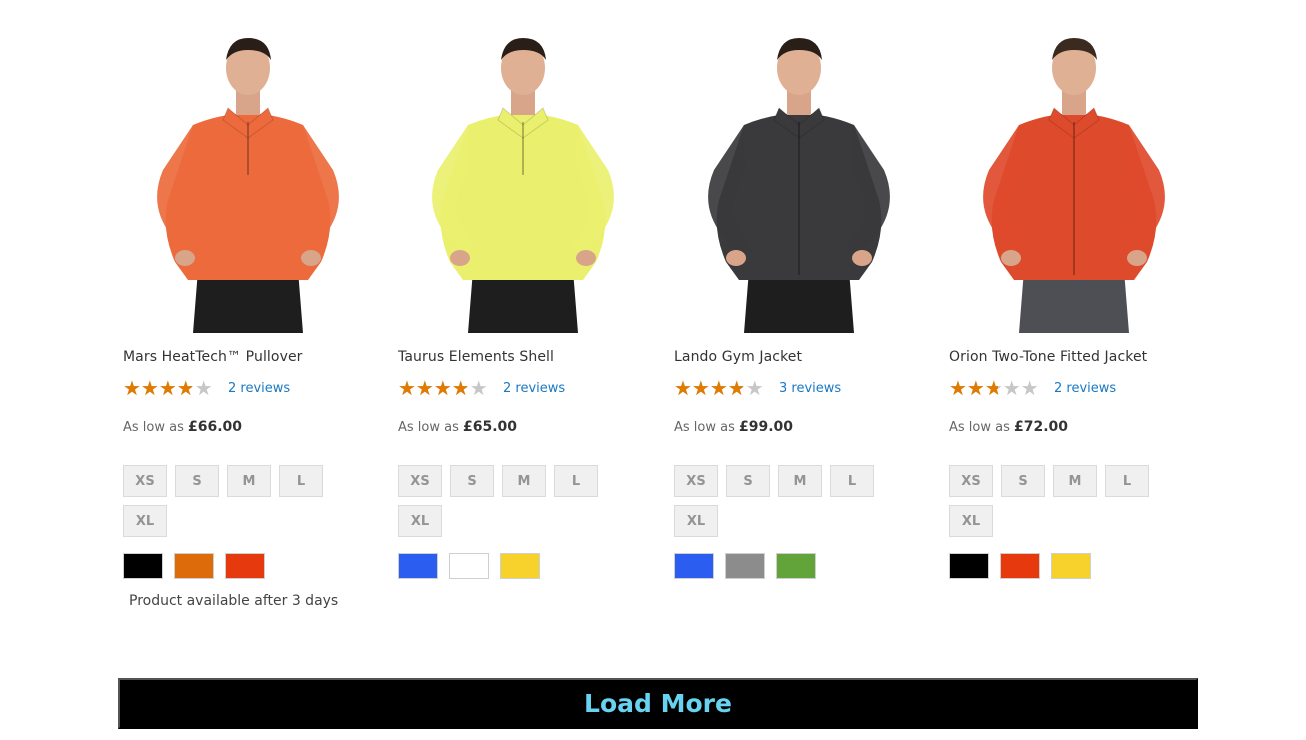  What do you see at coordinates (658, 703) in the screenshot?
I see `load-more-button: Load More` at bounding box center [658, 703].